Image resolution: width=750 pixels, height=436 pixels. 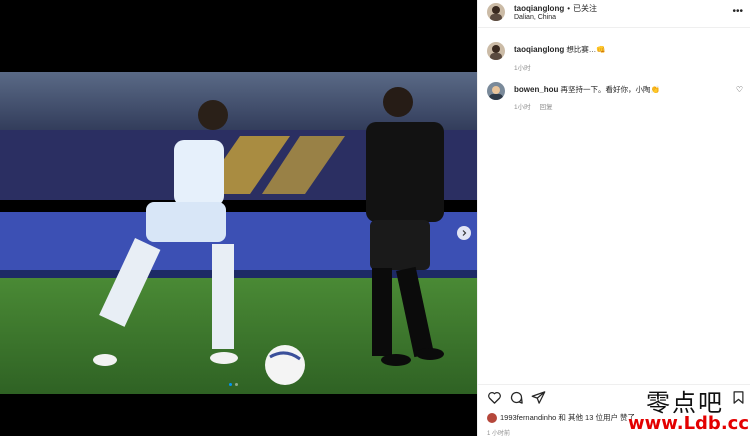 What do you see at coordinates (601, 49) in the screenshot?
I see `comment-emoji: 👊` at bounding box center [601, 49].